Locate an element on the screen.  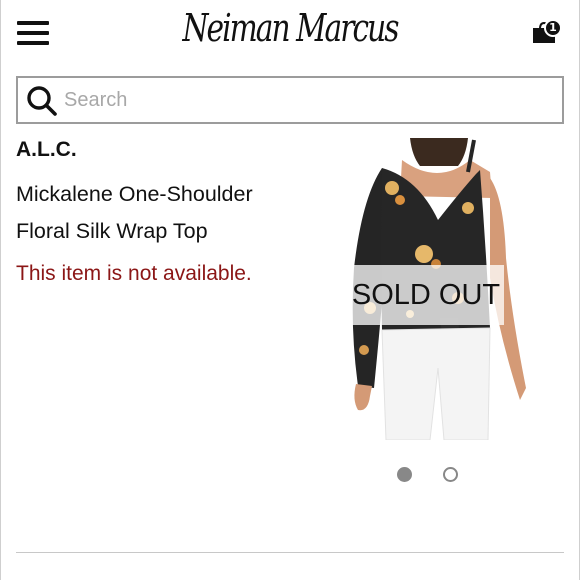
neiman-marcus-logo: Neiman Marcus is located at coordinates (290, 28).